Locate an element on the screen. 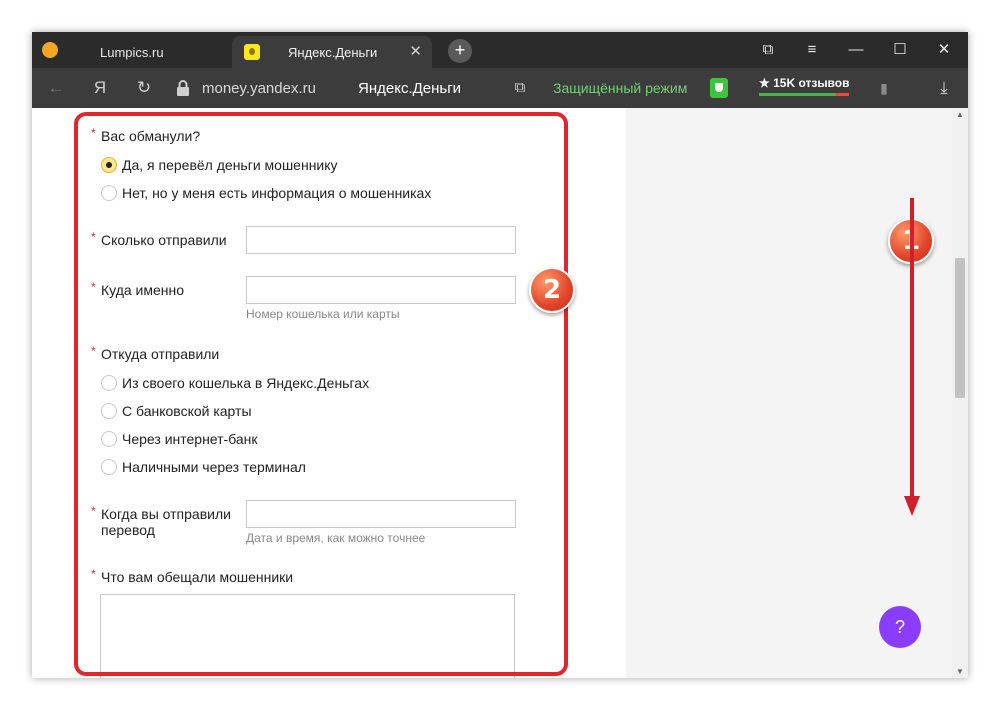 This screenshot has height=710, width=1000. help-button: ? is located at coordinates (900, 627).